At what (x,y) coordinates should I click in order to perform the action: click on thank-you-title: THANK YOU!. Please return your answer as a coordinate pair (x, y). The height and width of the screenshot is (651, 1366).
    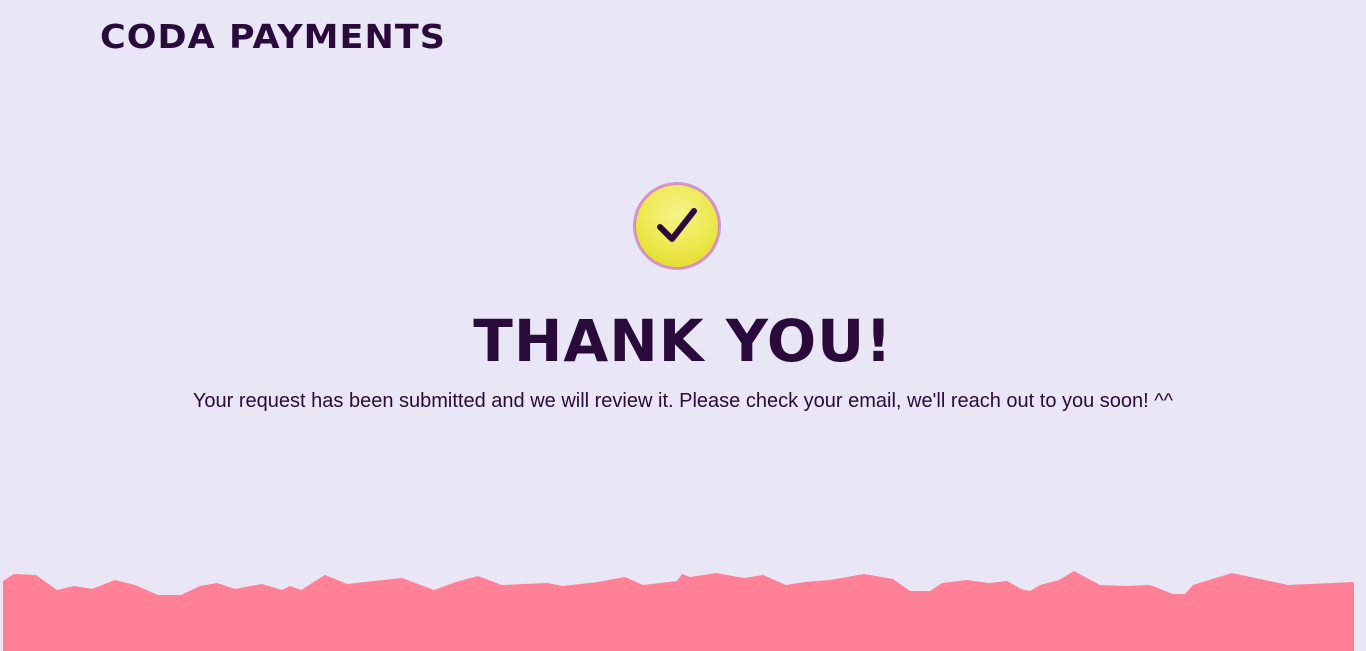
    Looking at the image, I should click on (683, 341).